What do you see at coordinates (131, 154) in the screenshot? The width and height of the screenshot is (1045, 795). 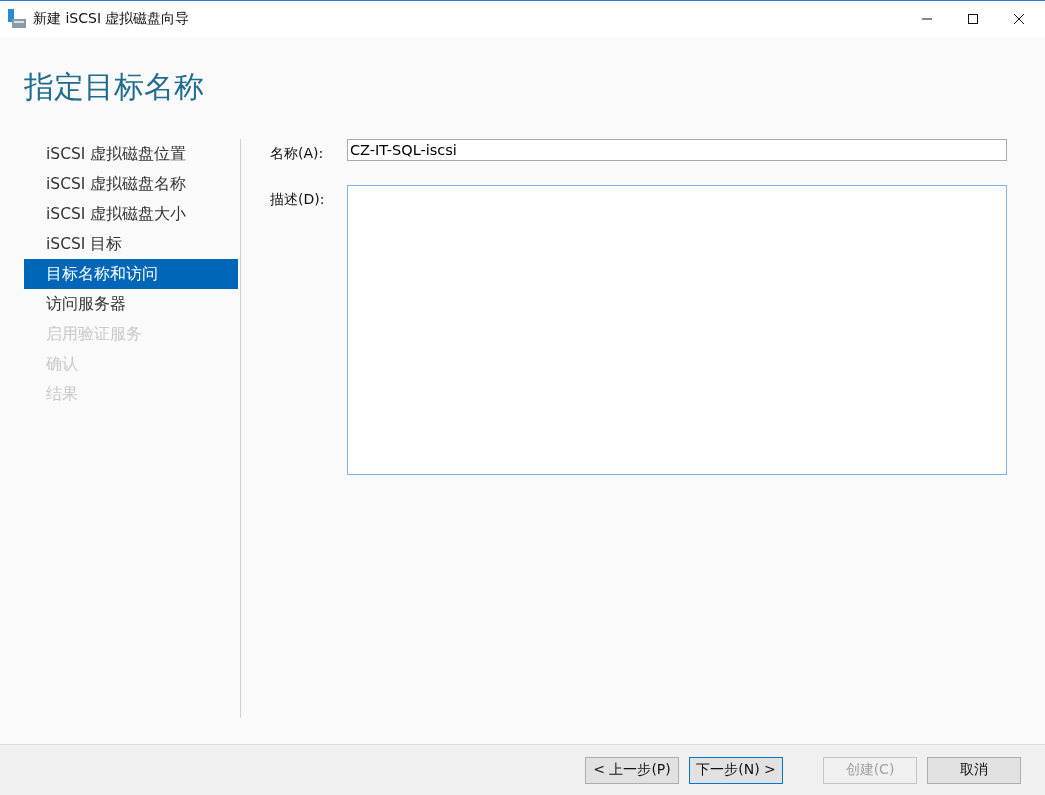 I see `wizard-step: iSCSI 虚拟磁盘位置` at bounding box center [131, 154].